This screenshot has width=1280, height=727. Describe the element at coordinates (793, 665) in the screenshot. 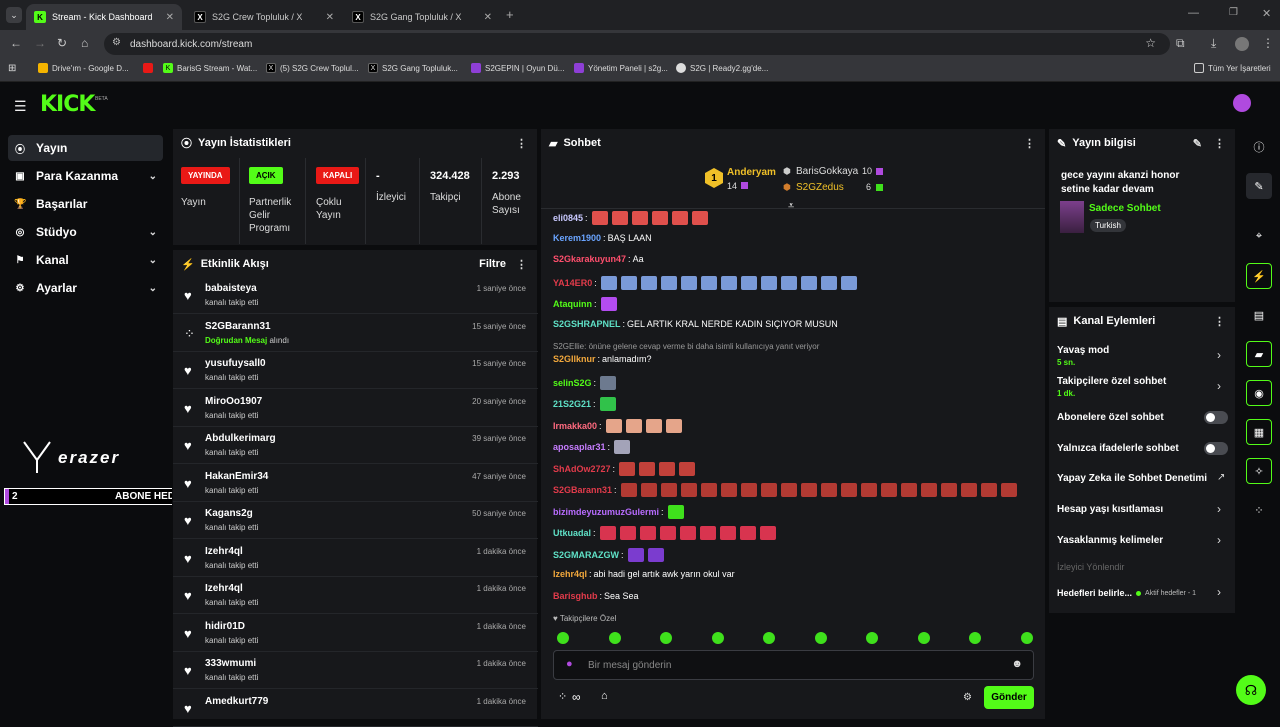

I see `chat-input: ● Bir mesaj gönderin ☻` at that location.